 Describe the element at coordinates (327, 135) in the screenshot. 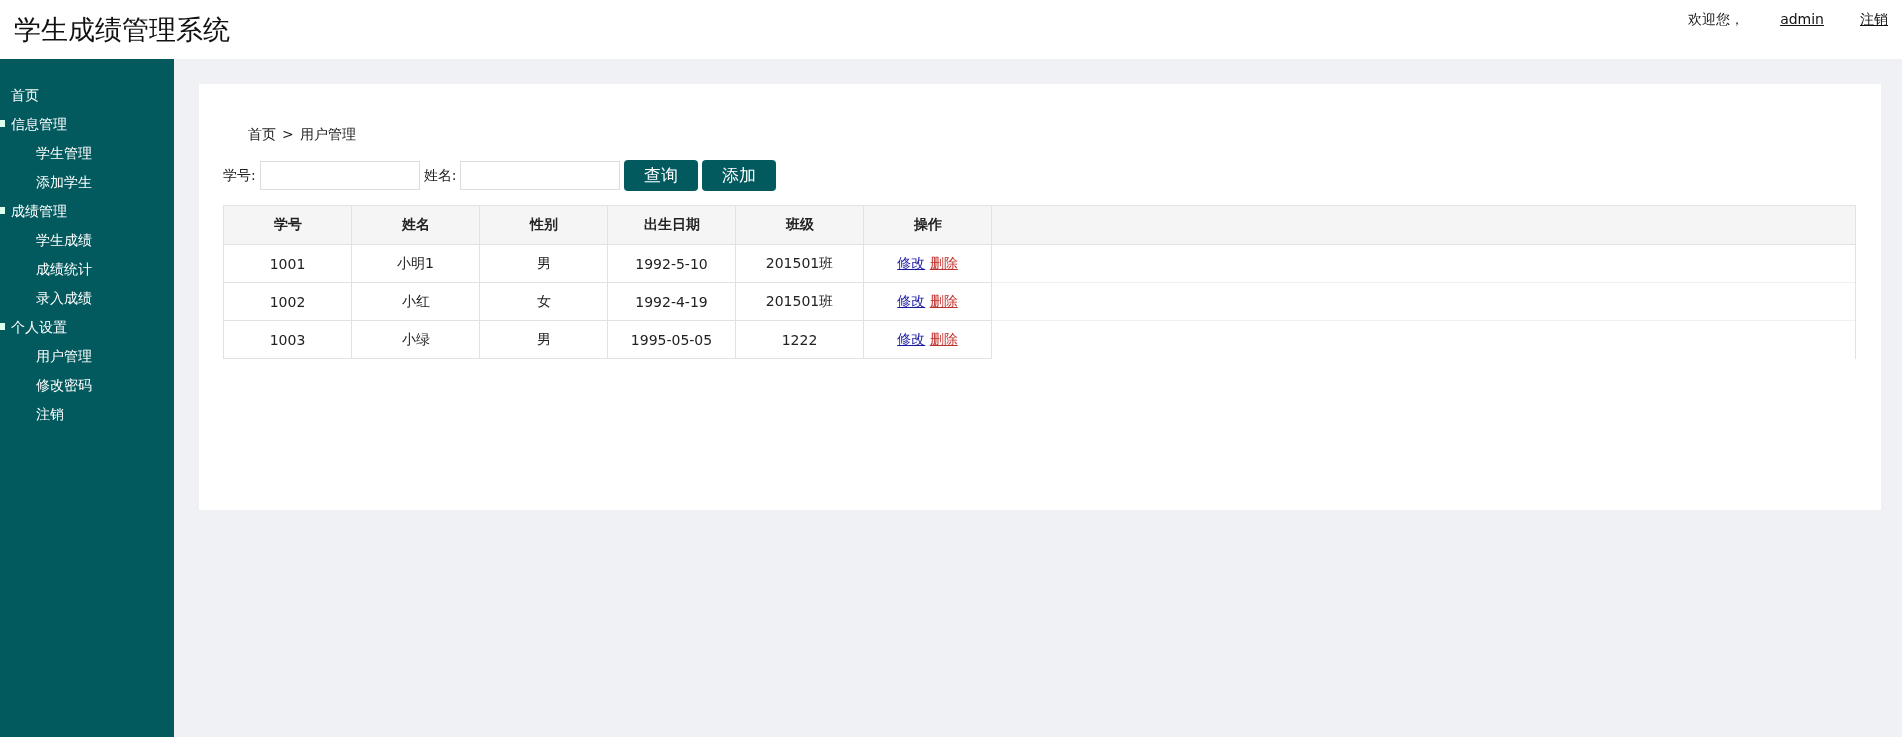

I see `breadcrumb-item: 用户管理` at that location.